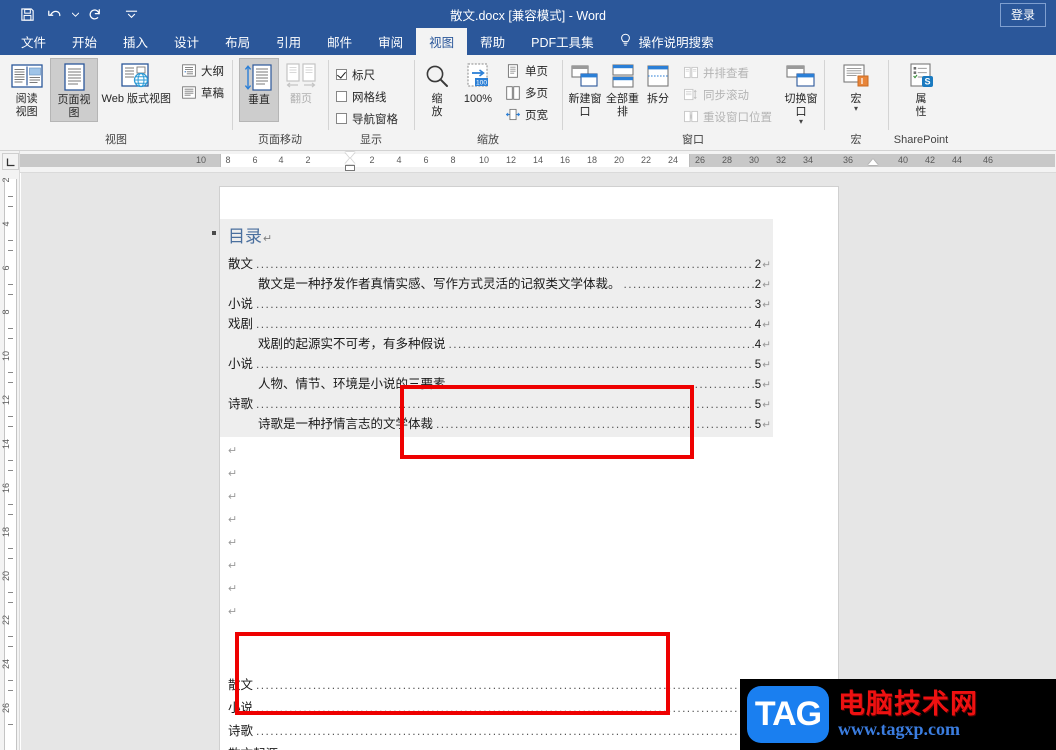 The width and height of the screenshot is (1056, 750). Describe the element at coordinates (228, 160) in the screenshot. I see `ruler-tick-8: 8` at that location.